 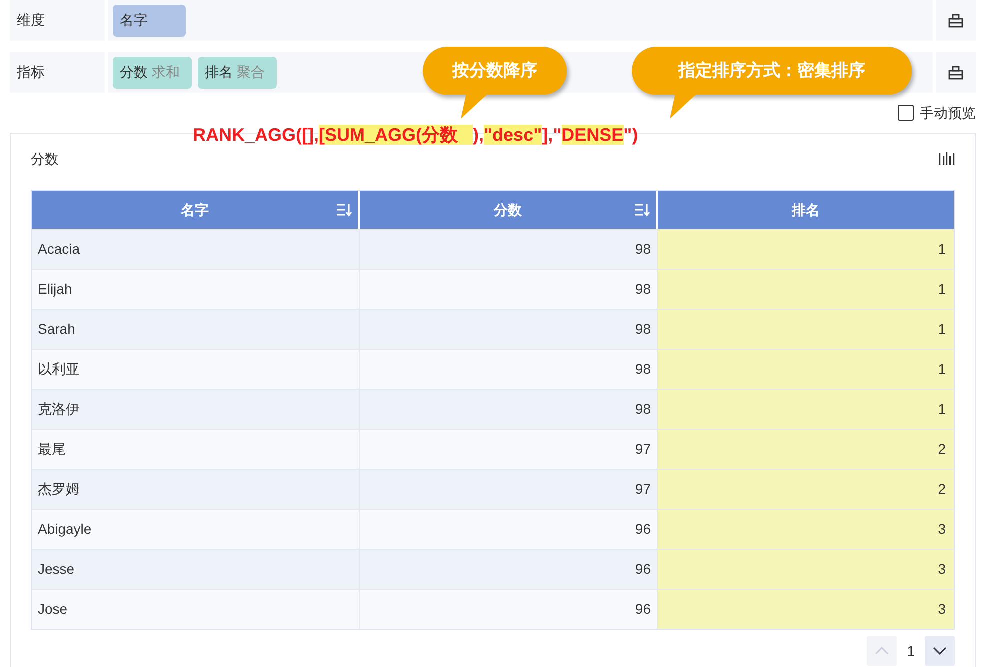 I want to click on manual-preview-checkbox, so click(x=906, y=113).